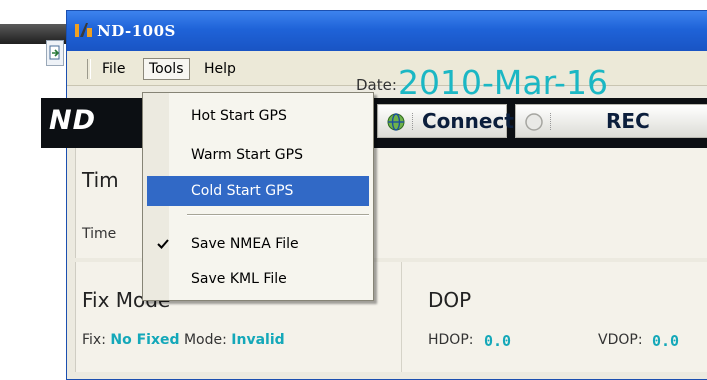  What do you see at coordinates (278, 215) in the screenshot?
I see `menu-separator` at bounding box center [278, 215].